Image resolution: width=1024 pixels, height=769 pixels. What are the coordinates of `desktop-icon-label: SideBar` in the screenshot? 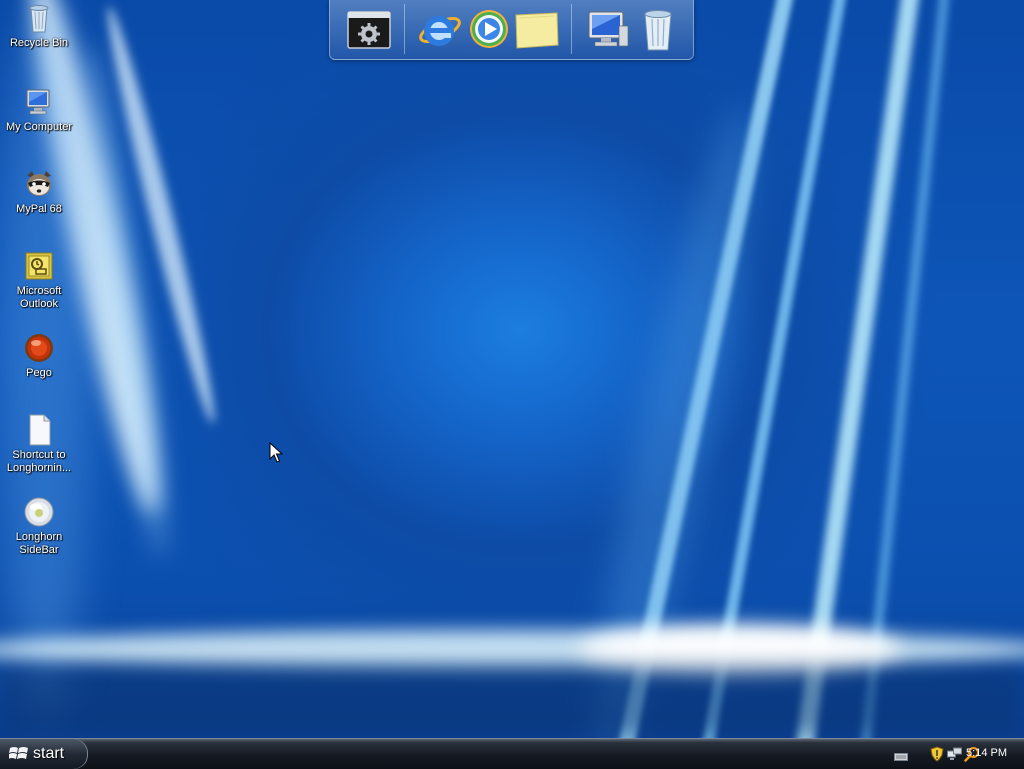 It's located at (39, 550).